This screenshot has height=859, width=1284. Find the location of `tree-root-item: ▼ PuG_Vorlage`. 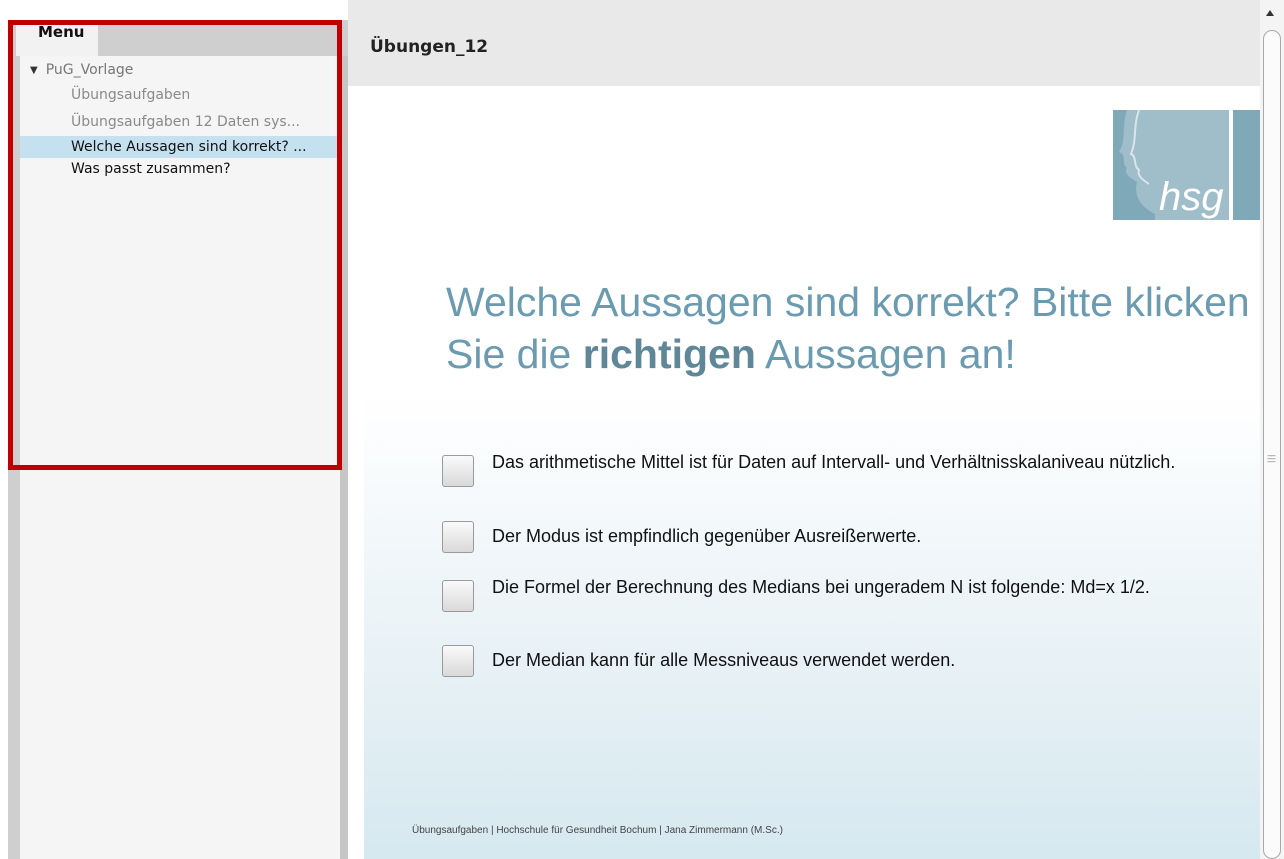

tree-root-item: ▼ PuG_Vorlage is located at coordinates (81, 70).